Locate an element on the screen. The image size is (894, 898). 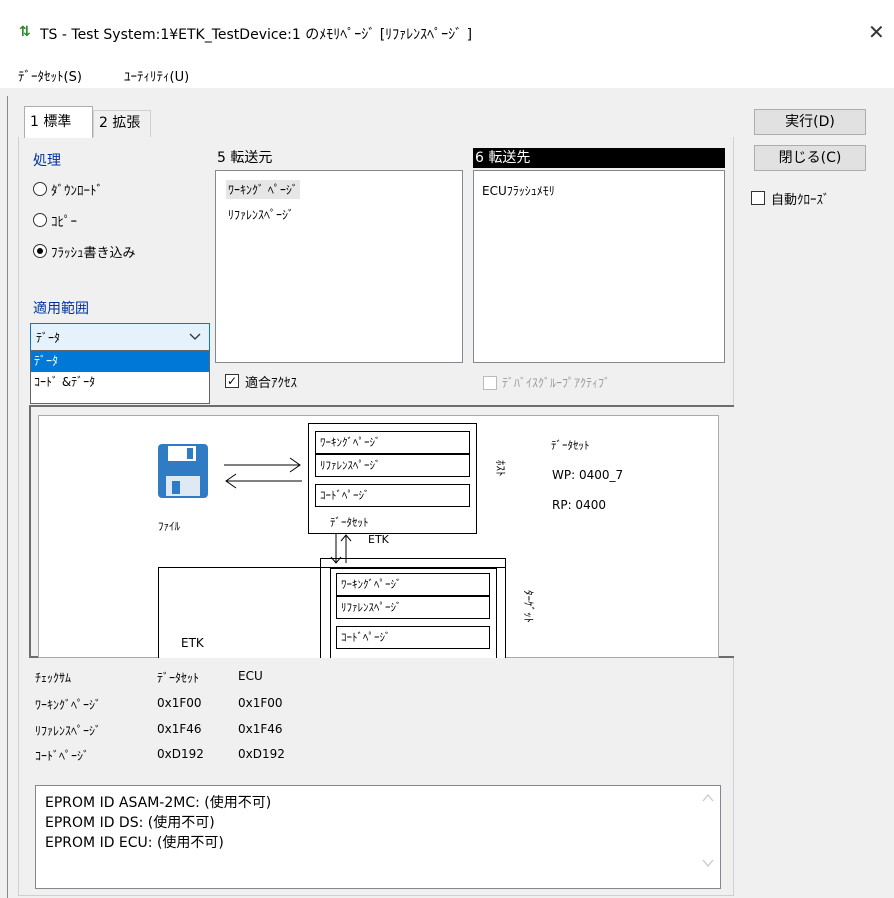
checksum-row-dataset: 0xD192 is located at coordinates (180, 754).